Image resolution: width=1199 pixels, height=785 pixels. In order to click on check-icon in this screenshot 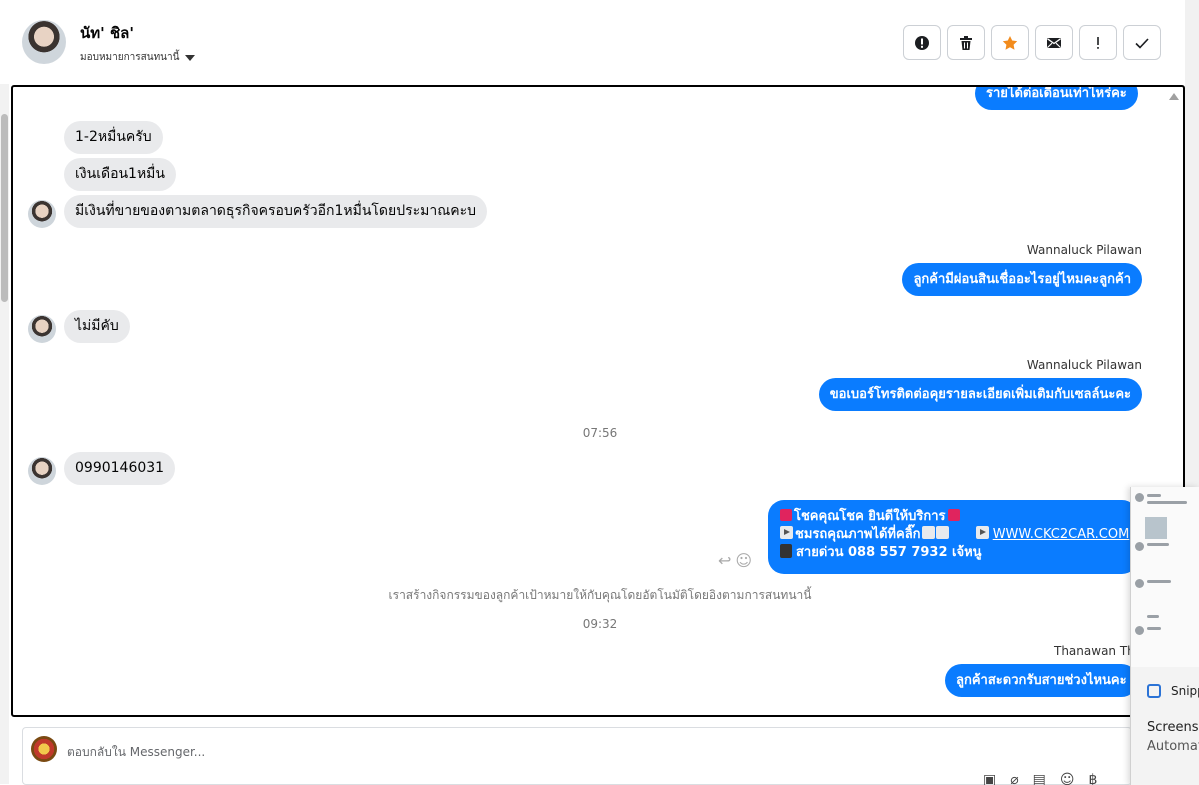, I will do `click(1142, 43)`.